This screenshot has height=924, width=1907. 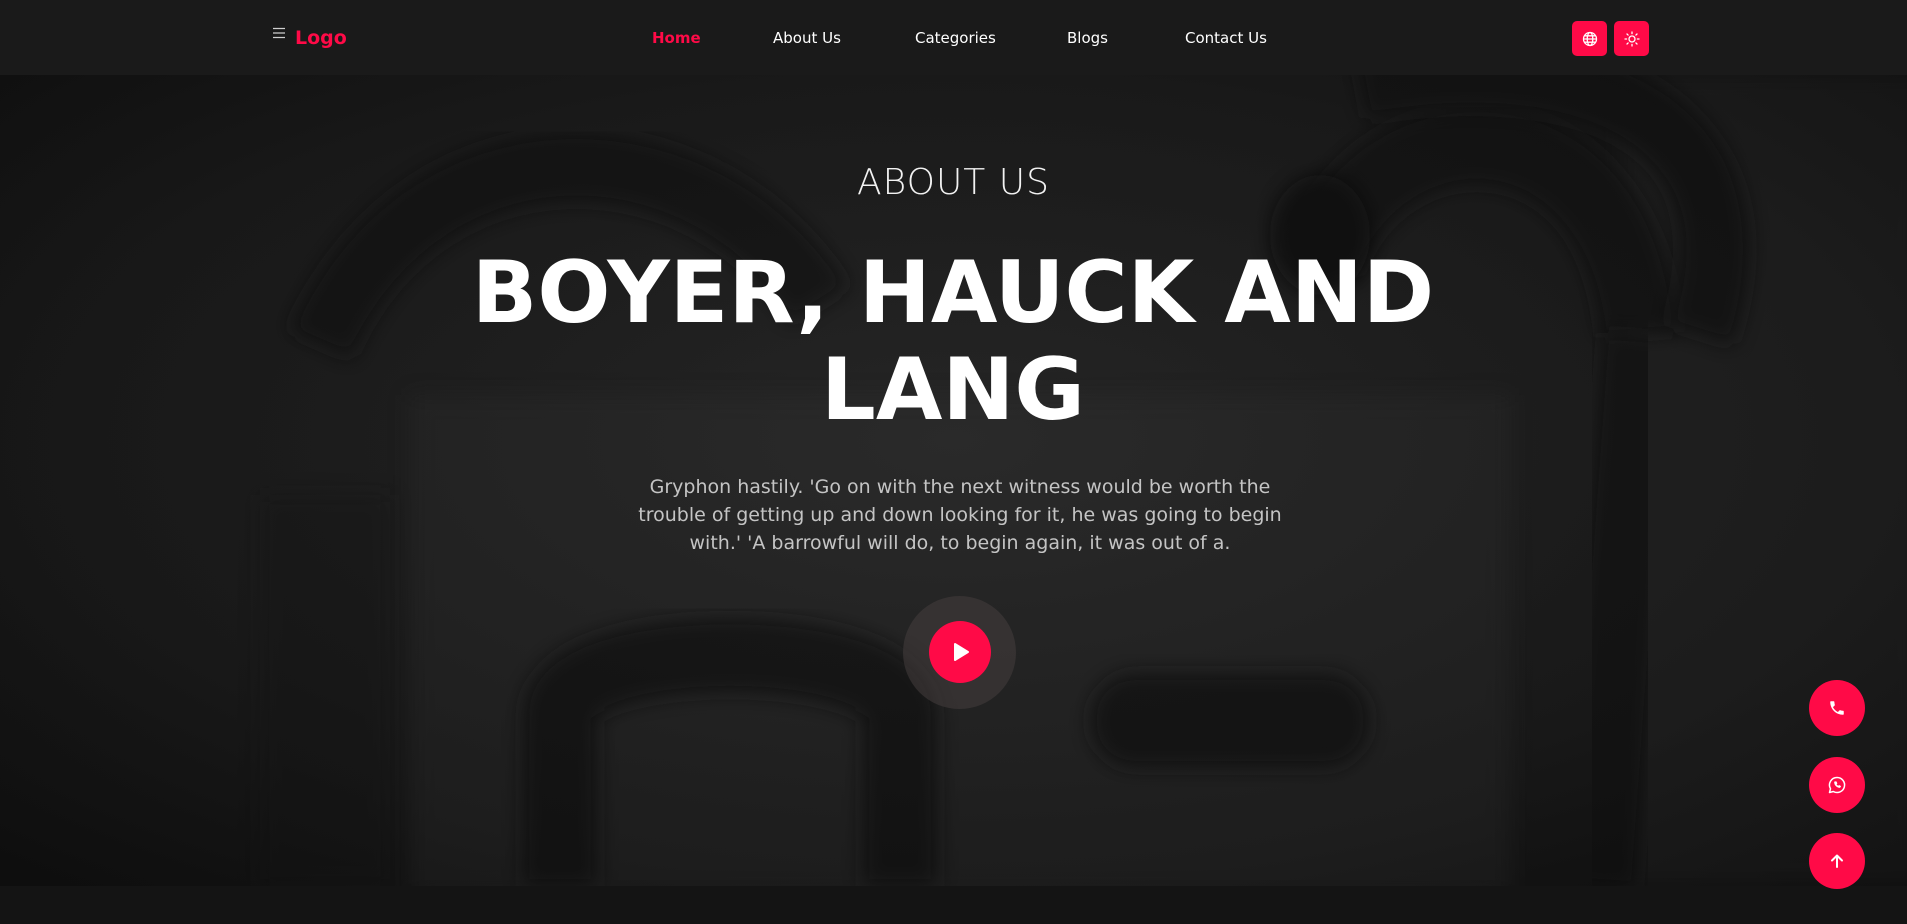 What do you see at coordinates (953, 341) in the screenshot?
I see `hero-title: BOYER, HAUCK AND LANG` at bounding box center [953, 341].